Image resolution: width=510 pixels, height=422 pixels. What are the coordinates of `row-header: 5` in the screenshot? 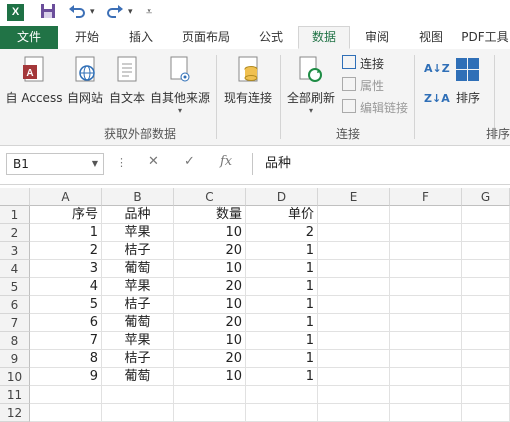 It's located at (15, 287).